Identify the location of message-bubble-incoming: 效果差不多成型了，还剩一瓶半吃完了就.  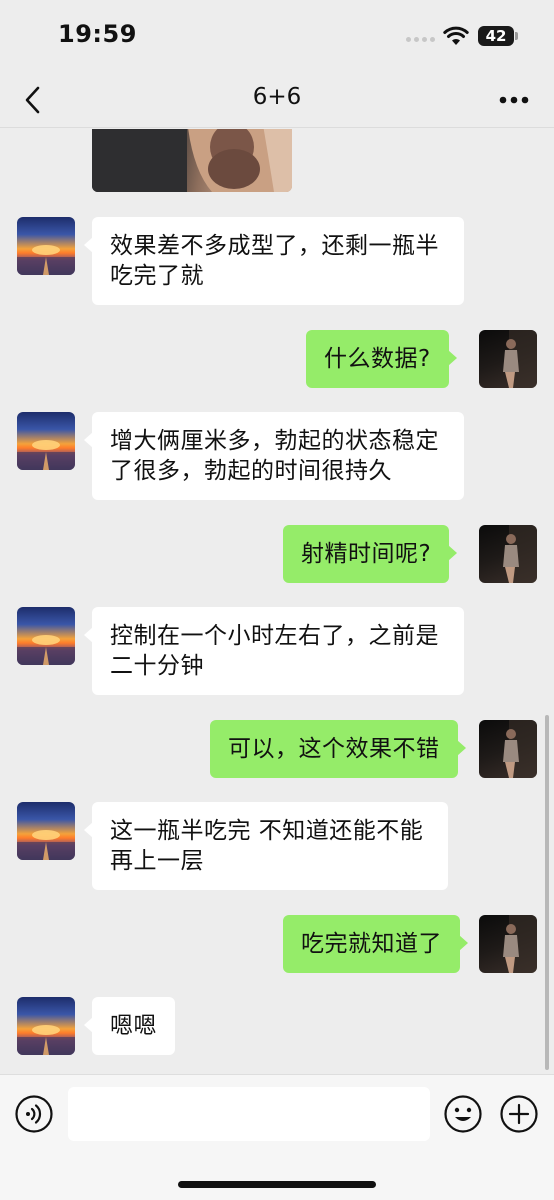
(274, 261).